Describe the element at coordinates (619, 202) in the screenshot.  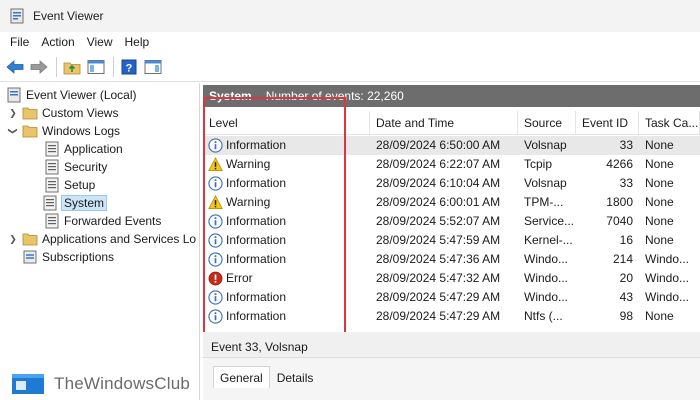
I see `cell-event-id: 1800` at that location.